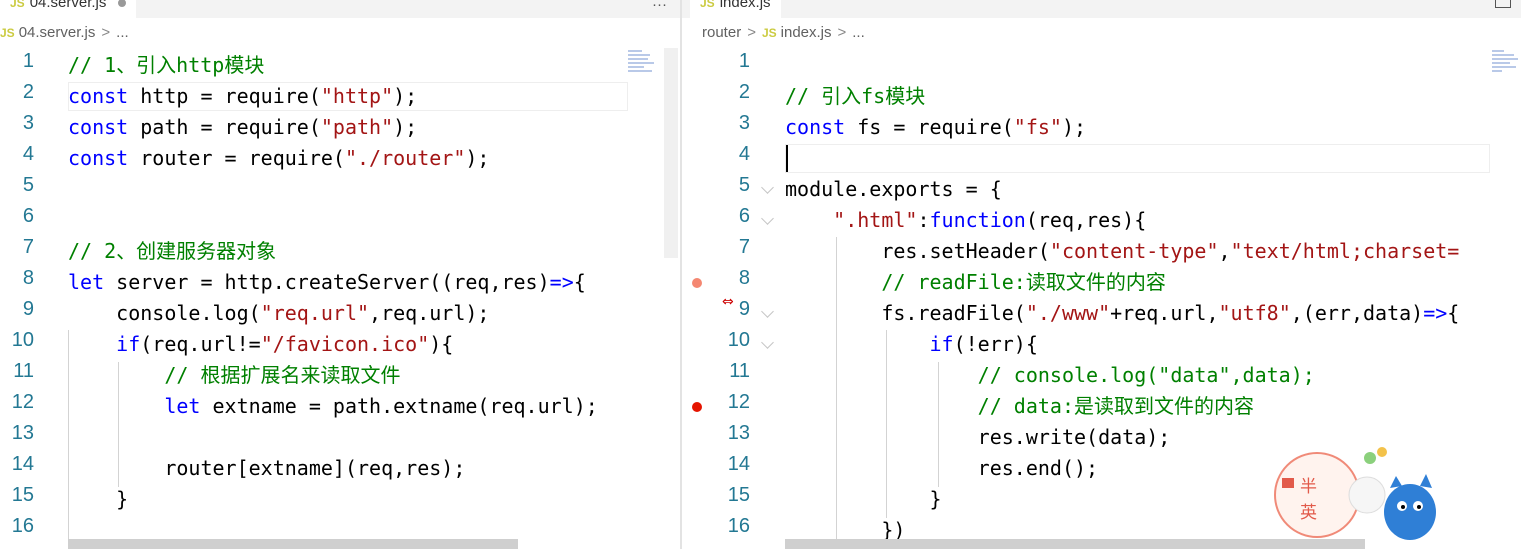  I want to click on code-token: );, so click(405, 96).